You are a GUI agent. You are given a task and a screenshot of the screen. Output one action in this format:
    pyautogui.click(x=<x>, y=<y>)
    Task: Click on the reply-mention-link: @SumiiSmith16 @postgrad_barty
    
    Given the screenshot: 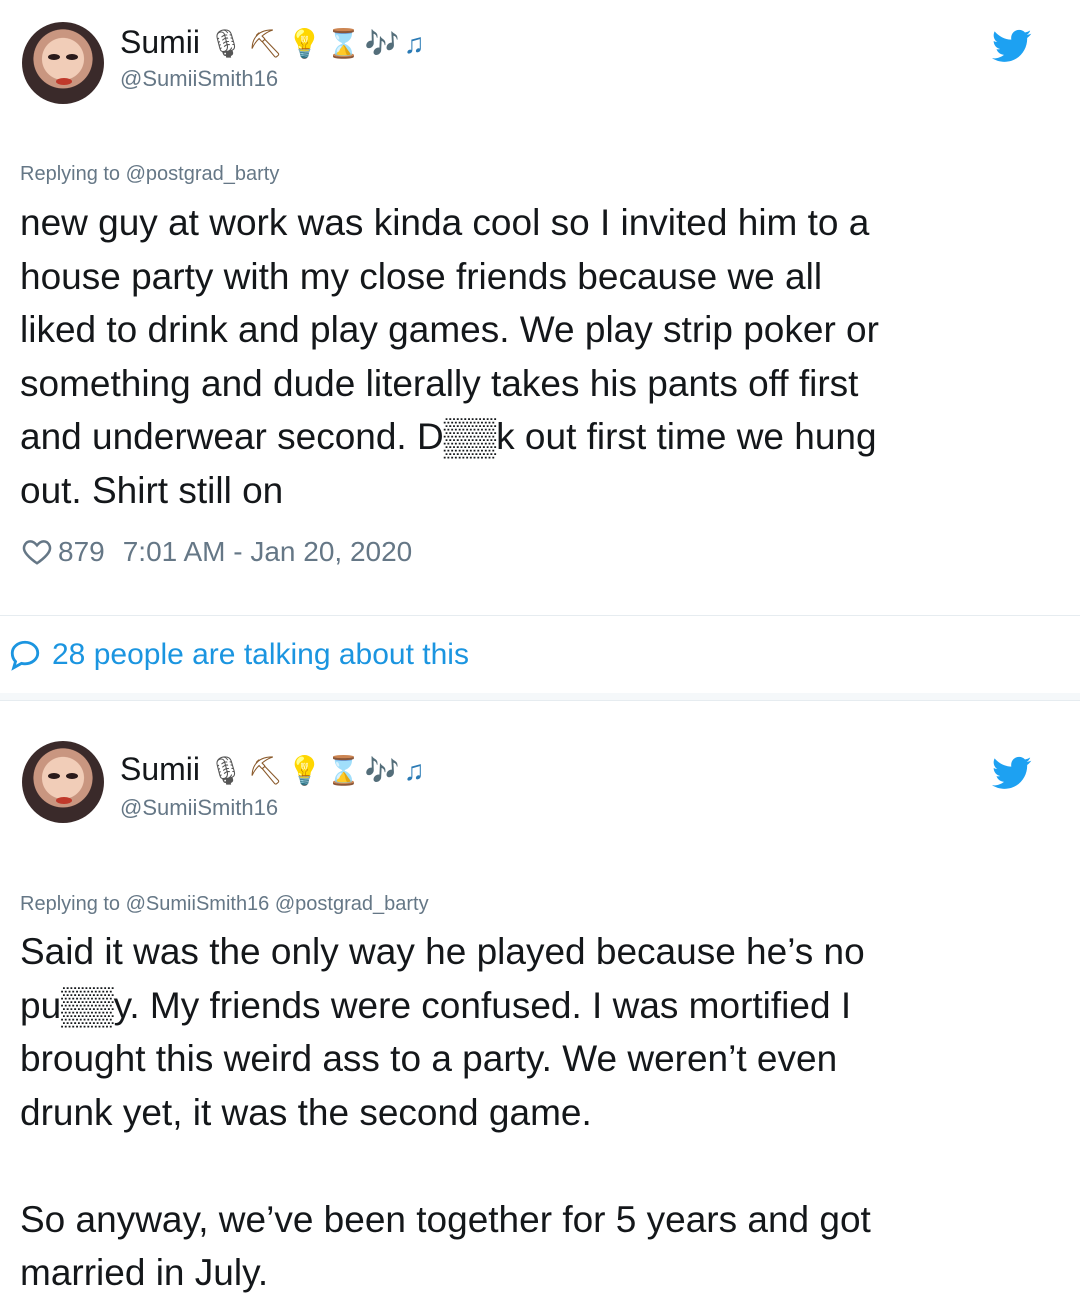 What is the action you would take?
    pyautogui.click(x=277, y=904)
    